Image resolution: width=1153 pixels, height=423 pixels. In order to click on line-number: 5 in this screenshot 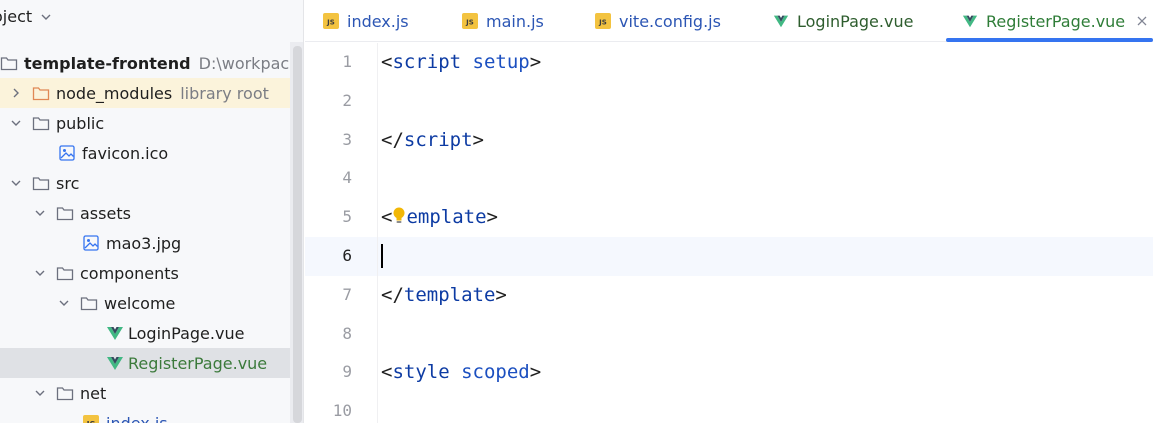, I will do `click(347, 217)`.